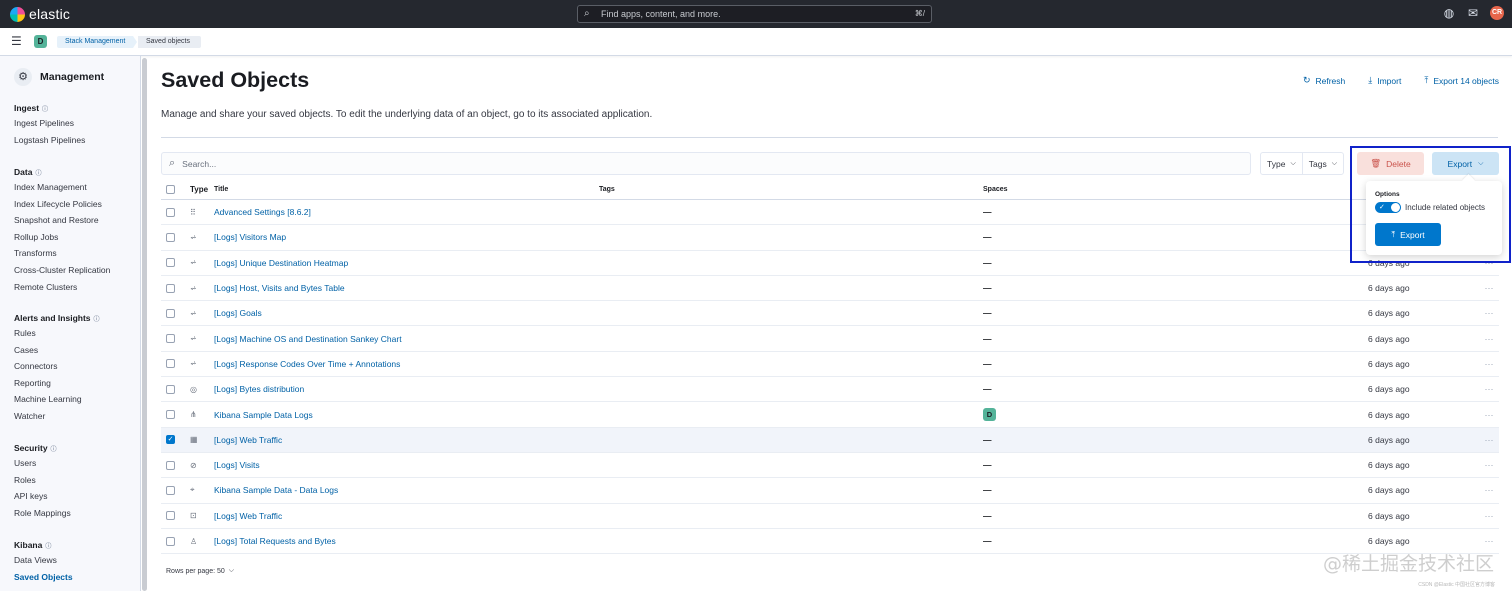  I want to click on rows-per-page-button: Rows per page: 50 ⌵, so click(200, 571).